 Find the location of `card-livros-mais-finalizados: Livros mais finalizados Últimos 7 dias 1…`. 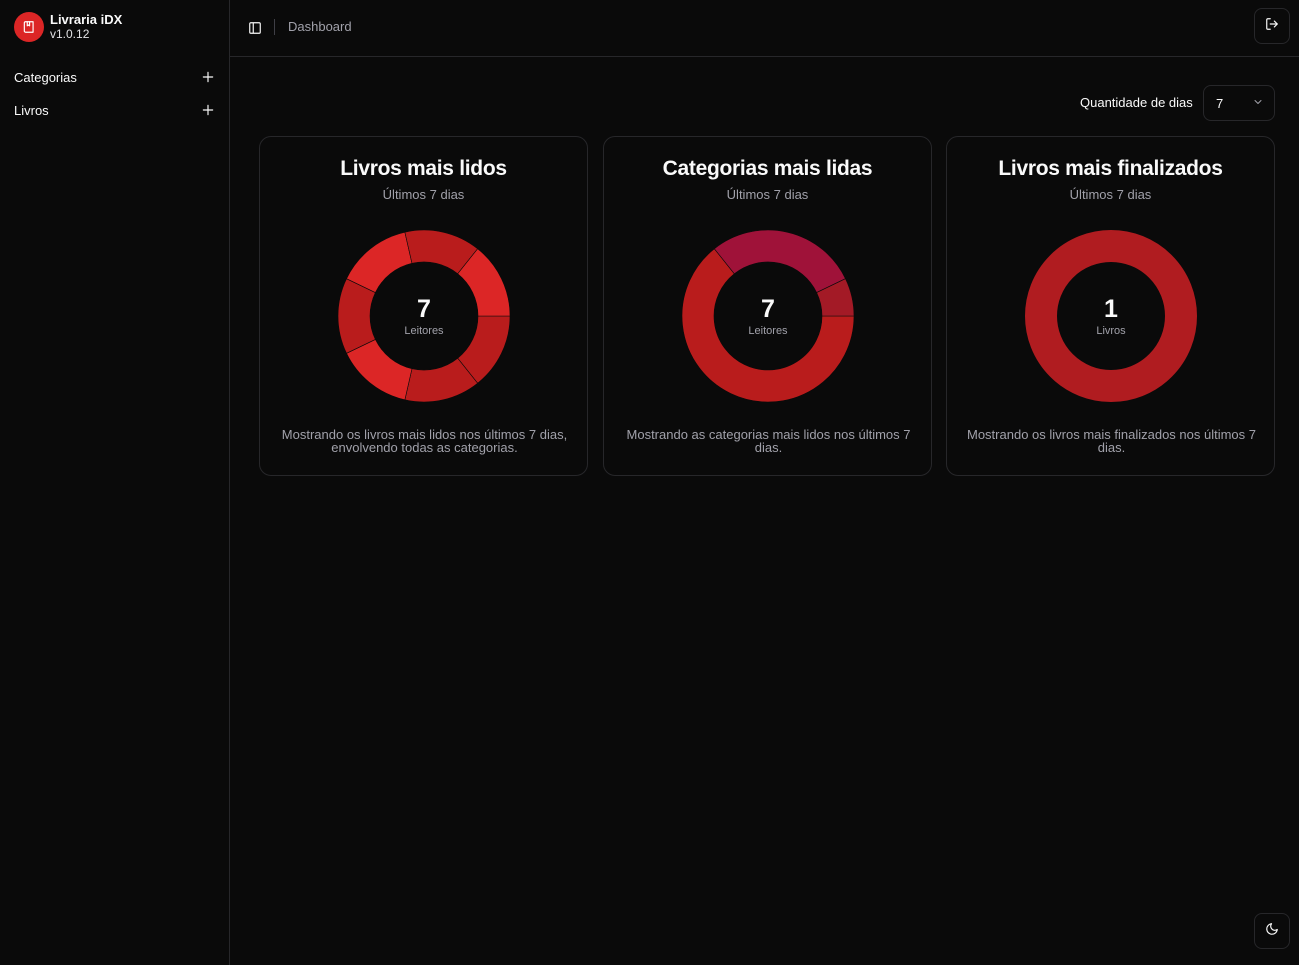

card-livros-mais-finalizados: Livros mais finalizados Últimos 7 dias 1… is located at coordinates (1110, 306).